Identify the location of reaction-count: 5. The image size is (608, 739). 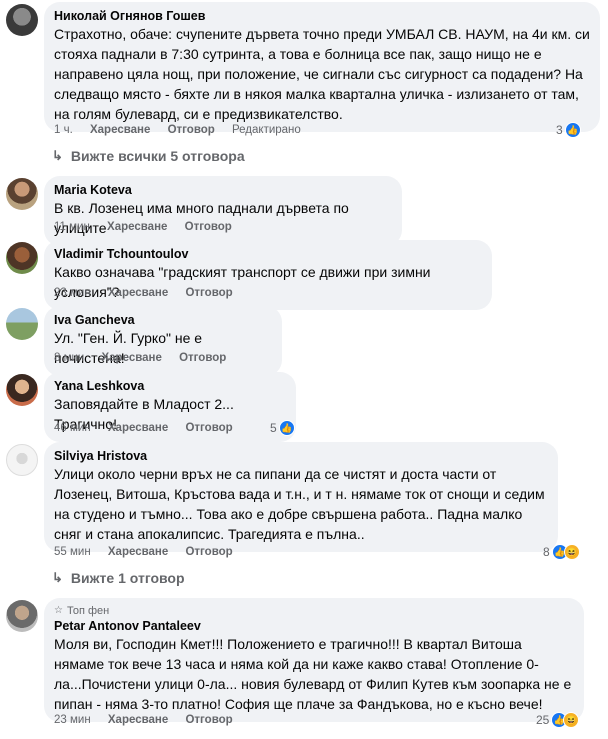
(273, 428).